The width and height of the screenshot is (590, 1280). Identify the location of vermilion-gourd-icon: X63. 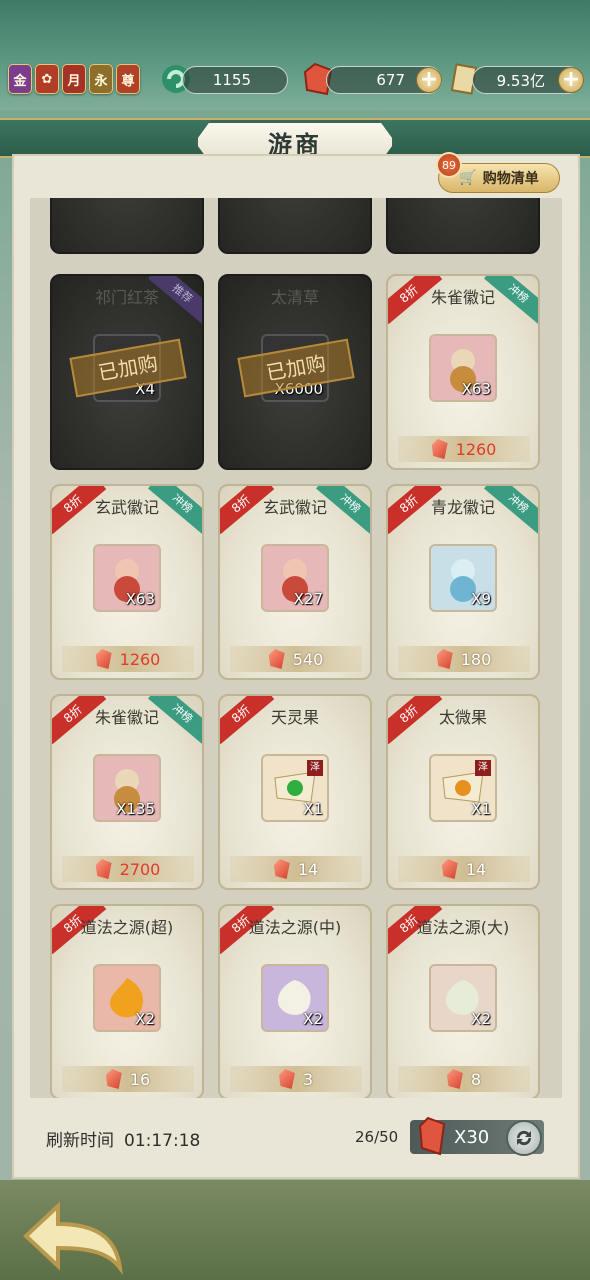
(463, 368).